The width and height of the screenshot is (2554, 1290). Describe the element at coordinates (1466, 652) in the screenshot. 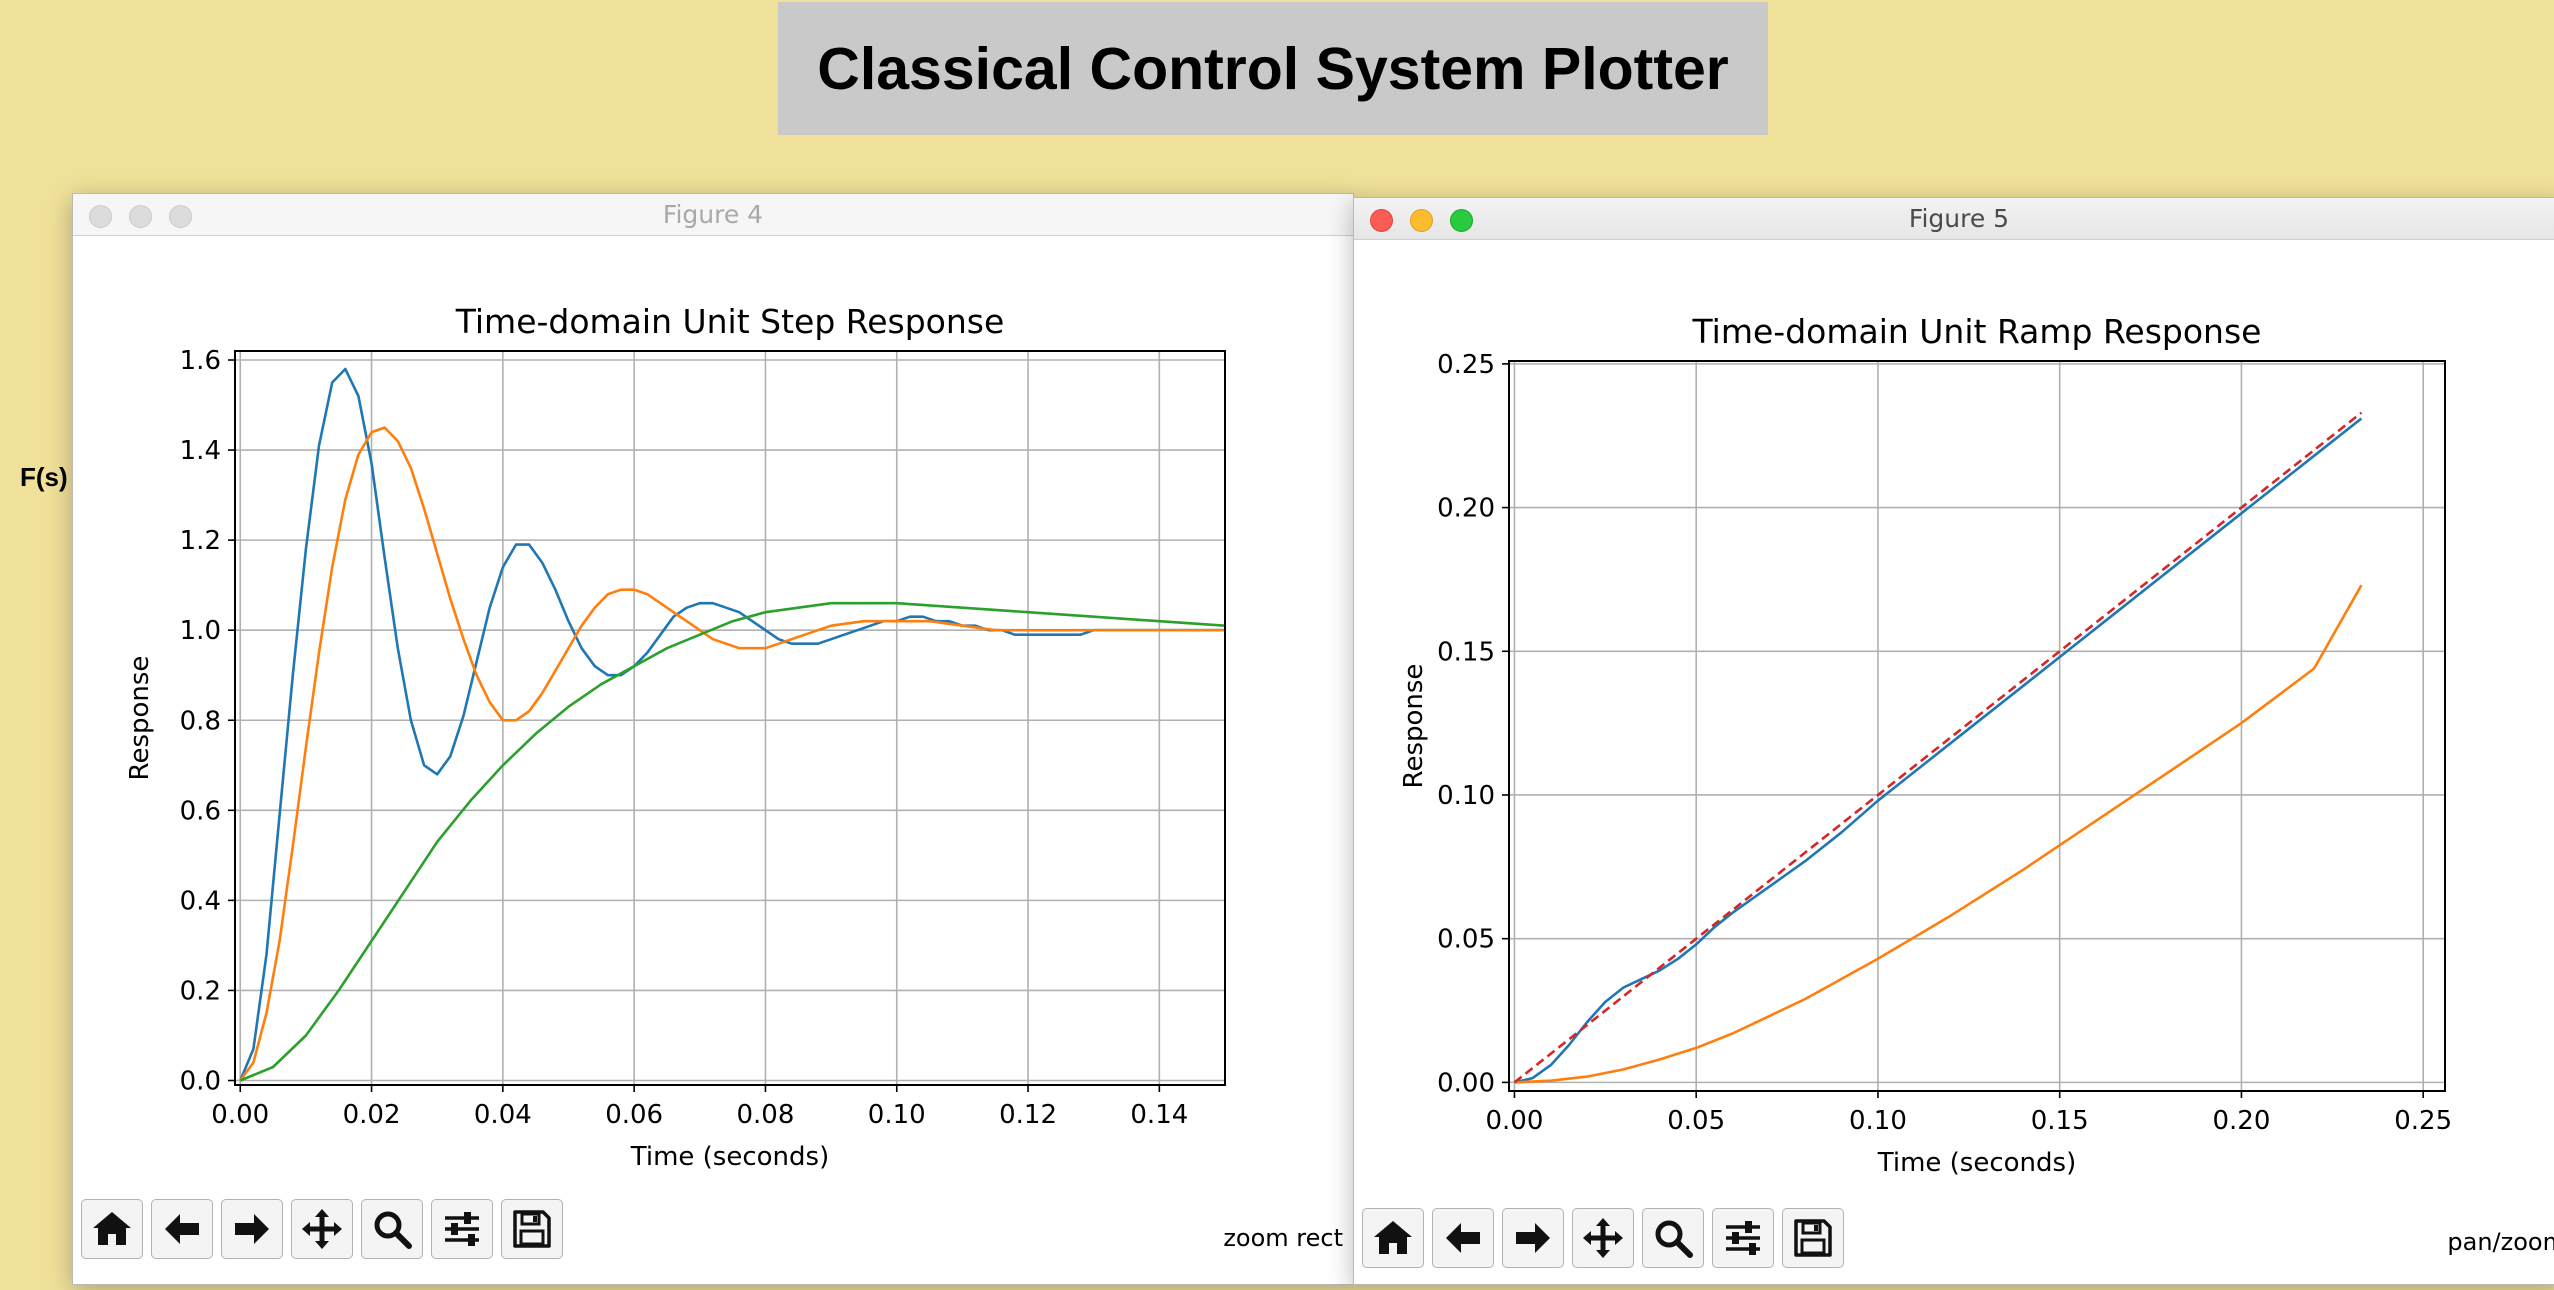

I see `y-tick-label: 0.15` at that location.